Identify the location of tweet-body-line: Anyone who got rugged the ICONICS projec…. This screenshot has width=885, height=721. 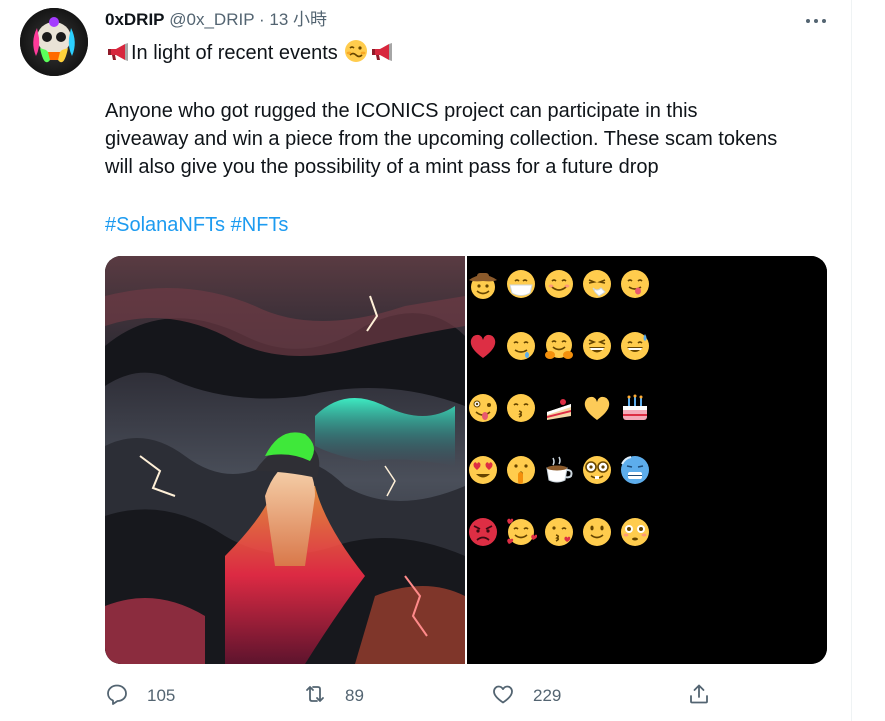
(401, 111).